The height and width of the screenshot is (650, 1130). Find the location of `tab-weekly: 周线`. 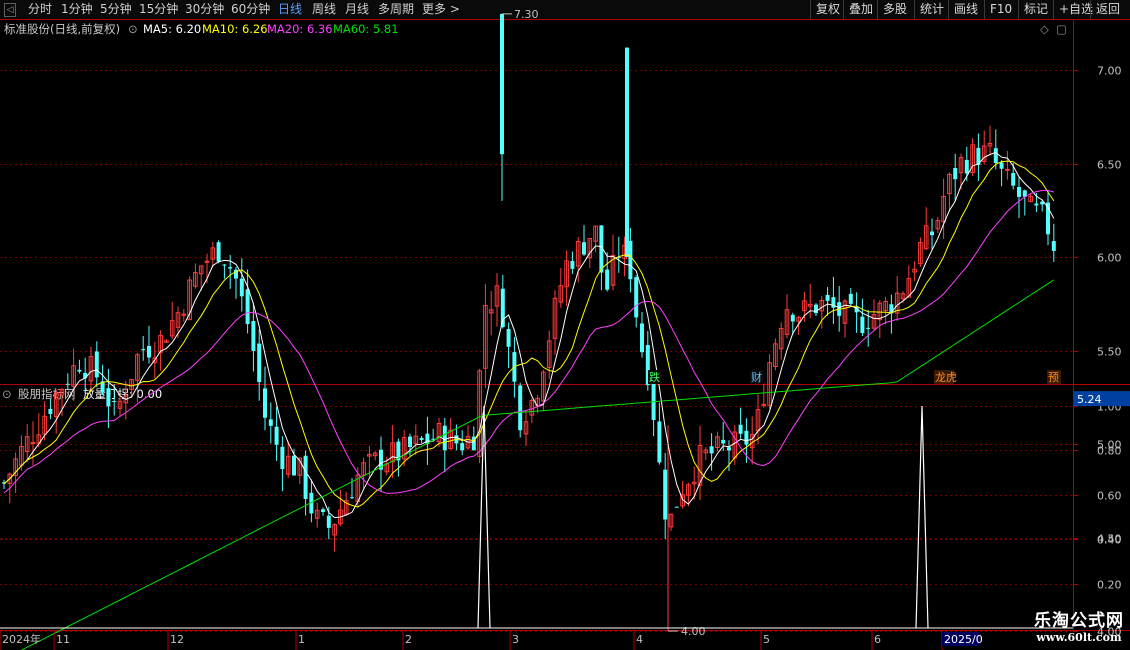

tab-weekly: 周线 is located at coordinates (324, 9).